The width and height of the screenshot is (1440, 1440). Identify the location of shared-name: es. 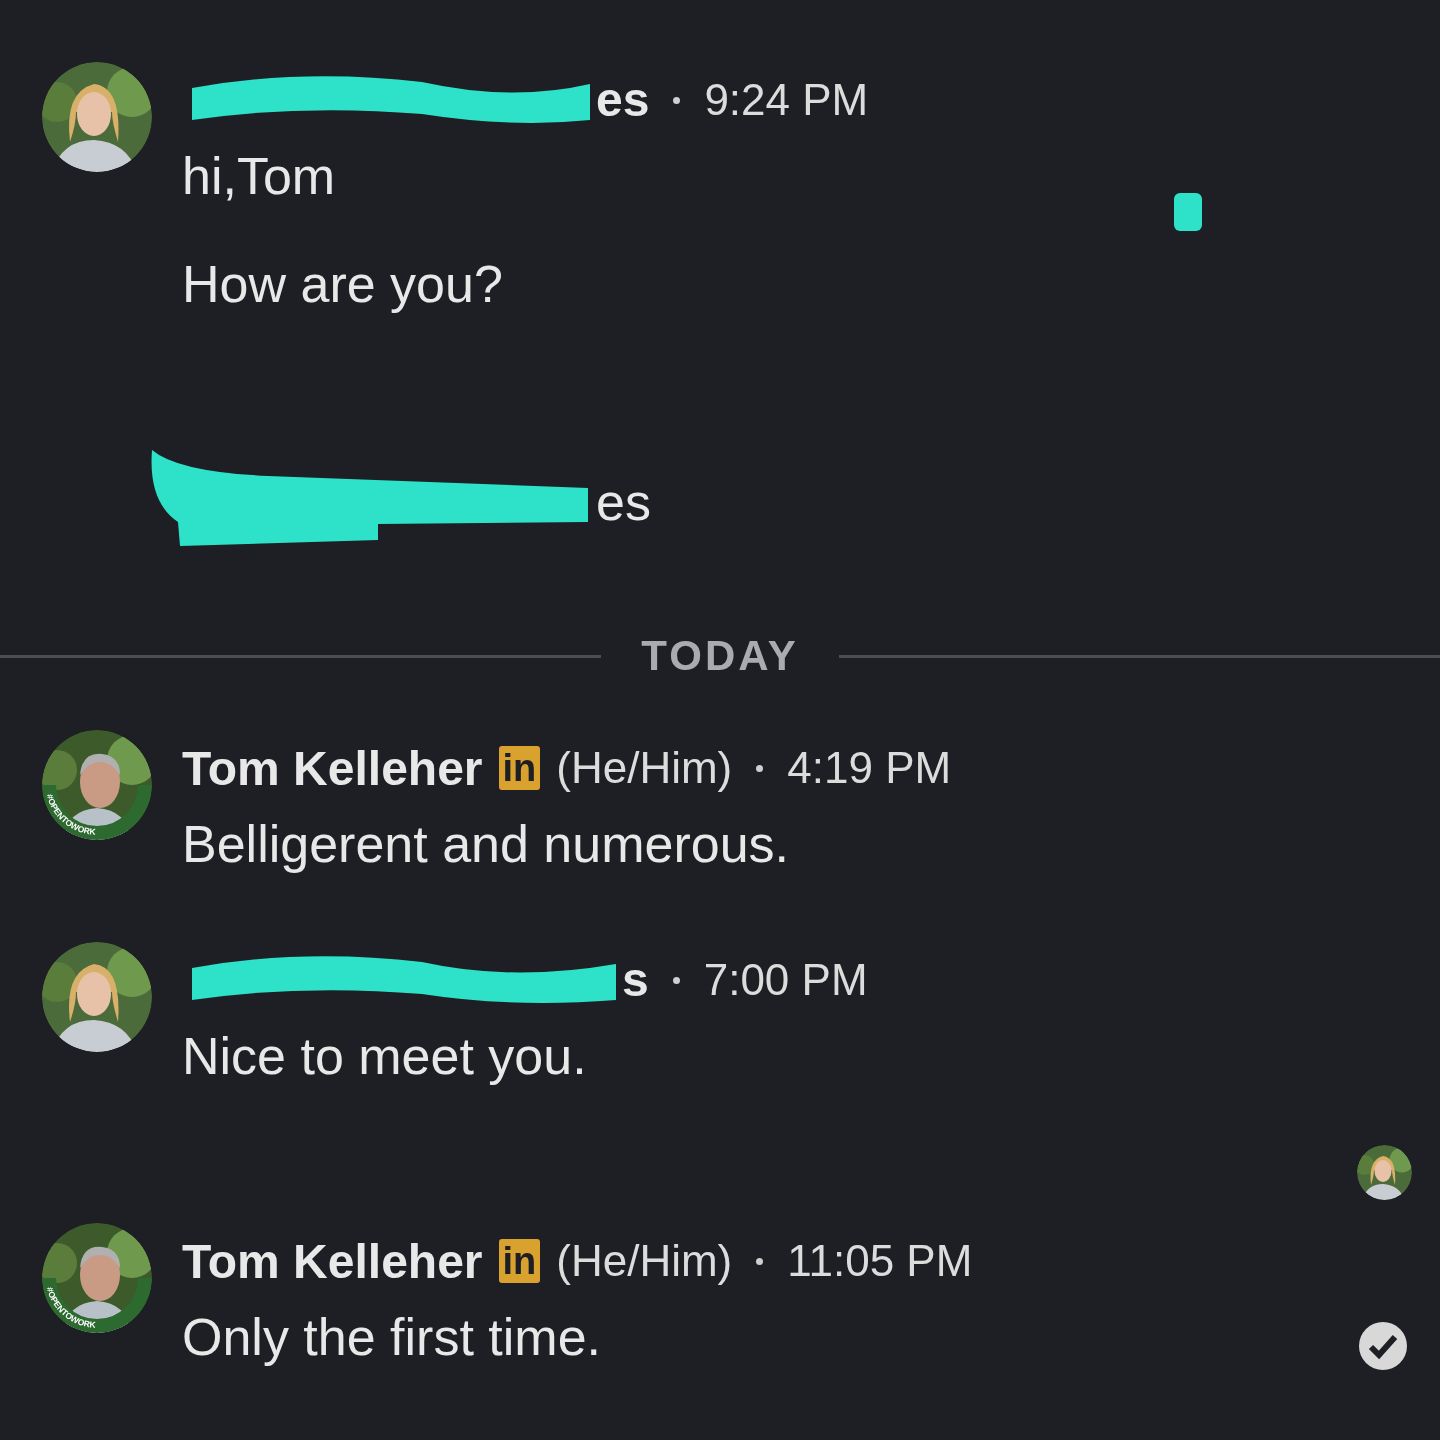
(623, 502).